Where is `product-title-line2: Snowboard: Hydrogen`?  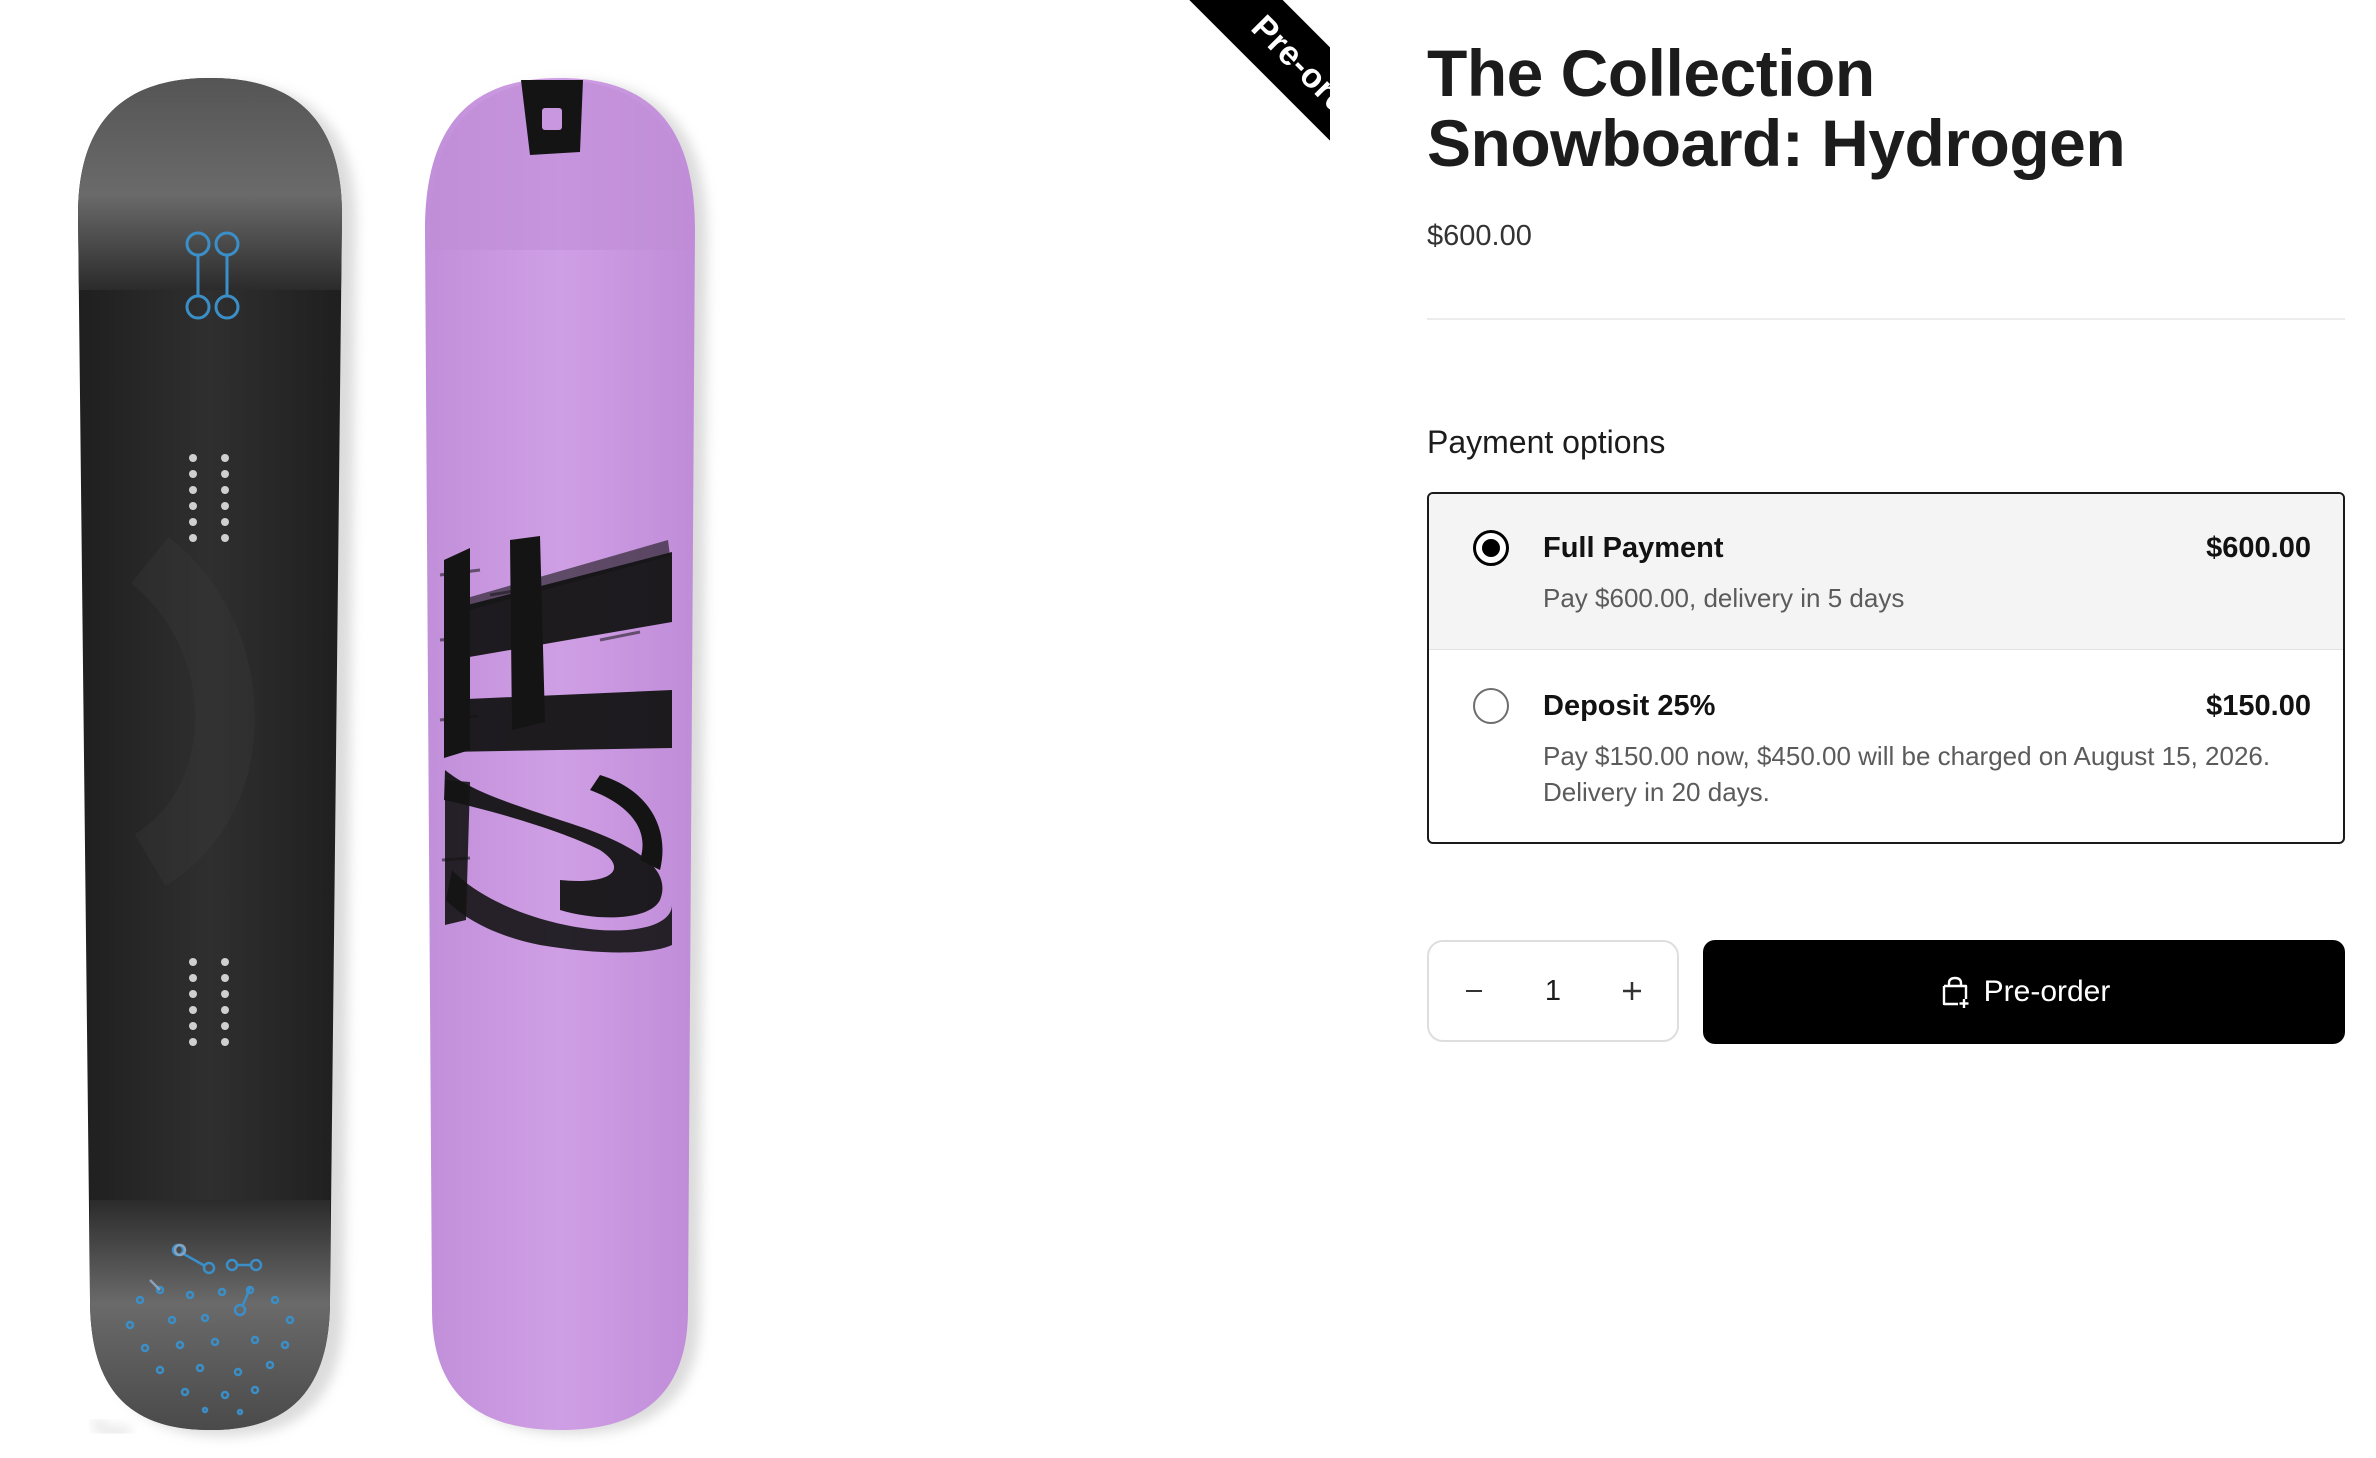
product-title-line2: Snowboard: Hydrogen is located at coordinates (1776, 143).